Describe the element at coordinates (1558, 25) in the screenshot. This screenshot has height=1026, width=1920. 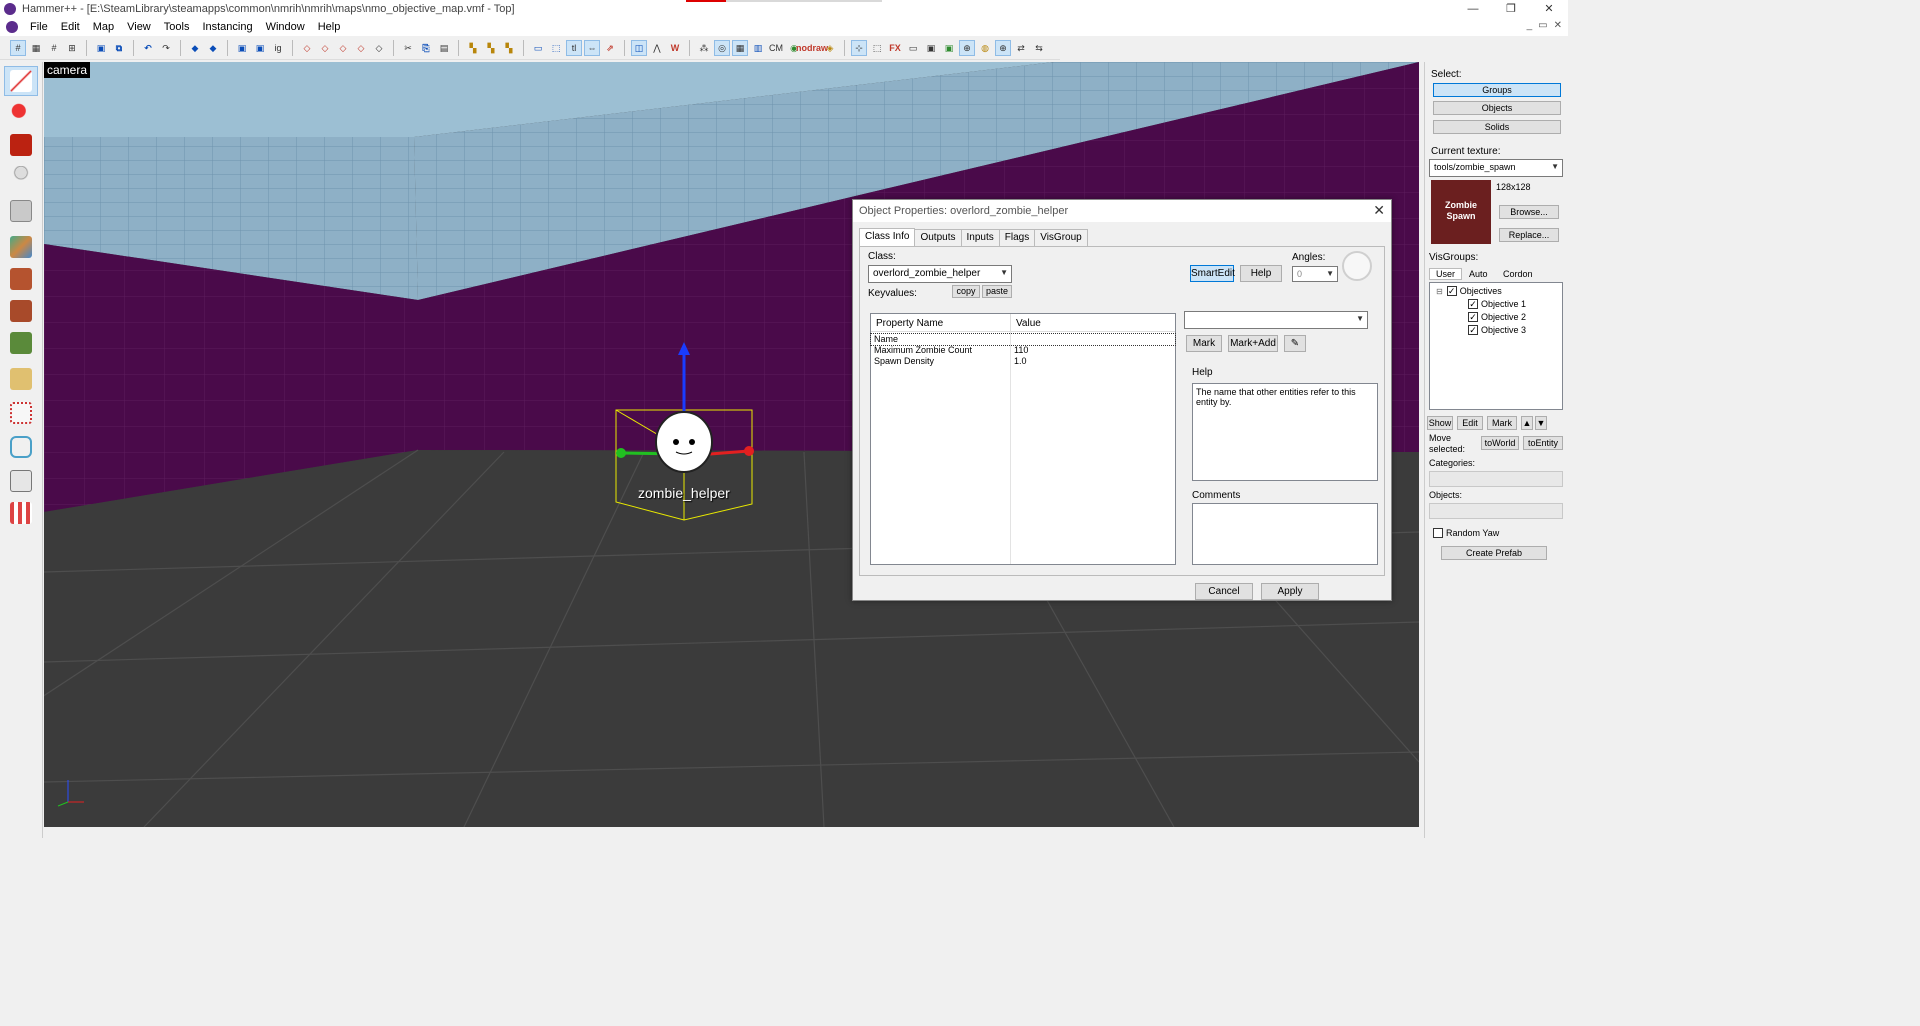
I see `mdi-close-button: ✕` at that location.